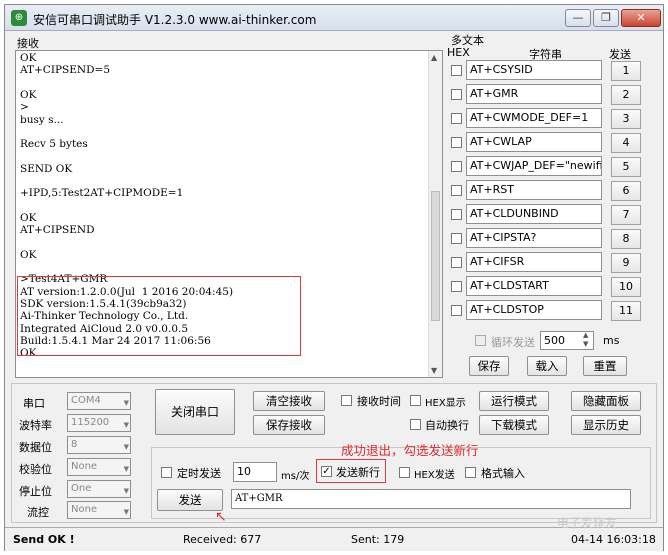  Describe the element at coordinates (514, 401) in the screenshot. I see `run-mode-button: 运行模式` at that location.